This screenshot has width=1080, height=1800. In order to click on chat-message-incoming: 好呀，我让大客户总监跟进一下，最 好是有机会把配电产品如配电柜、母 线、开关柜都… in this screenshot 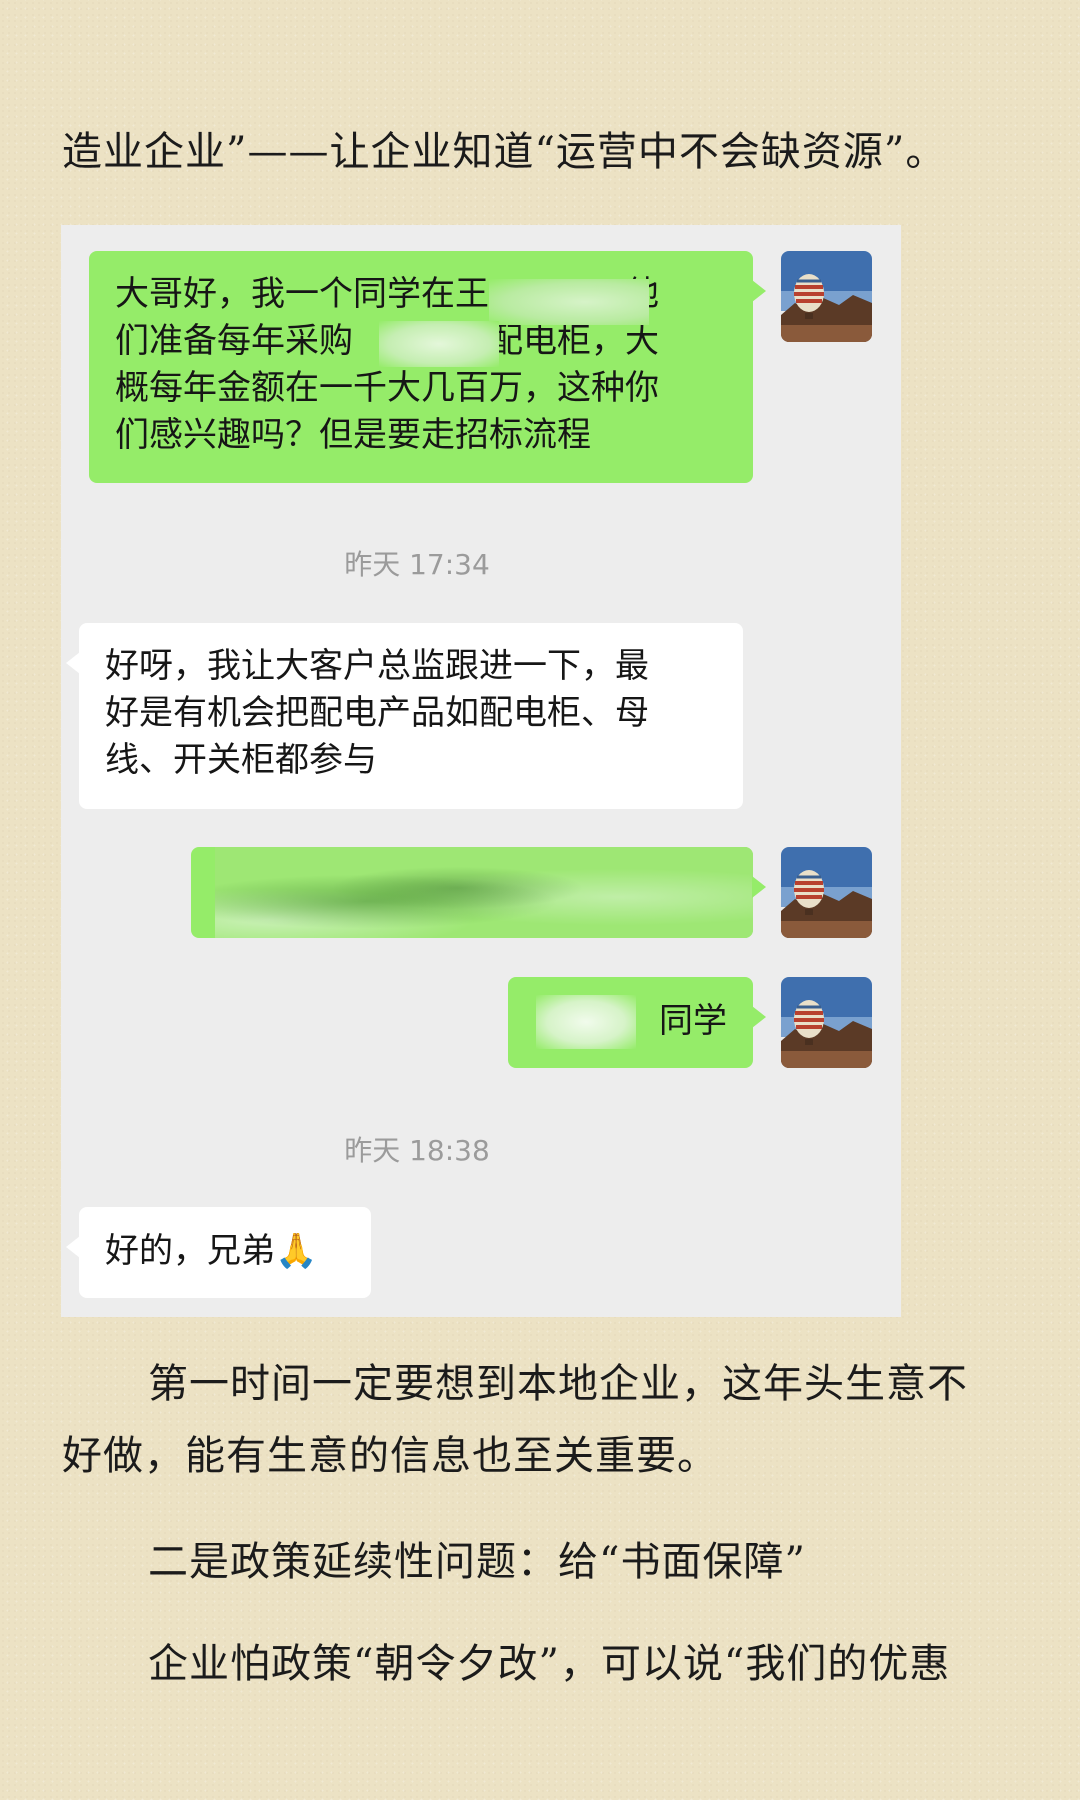, I will do `click(404, 716)`.